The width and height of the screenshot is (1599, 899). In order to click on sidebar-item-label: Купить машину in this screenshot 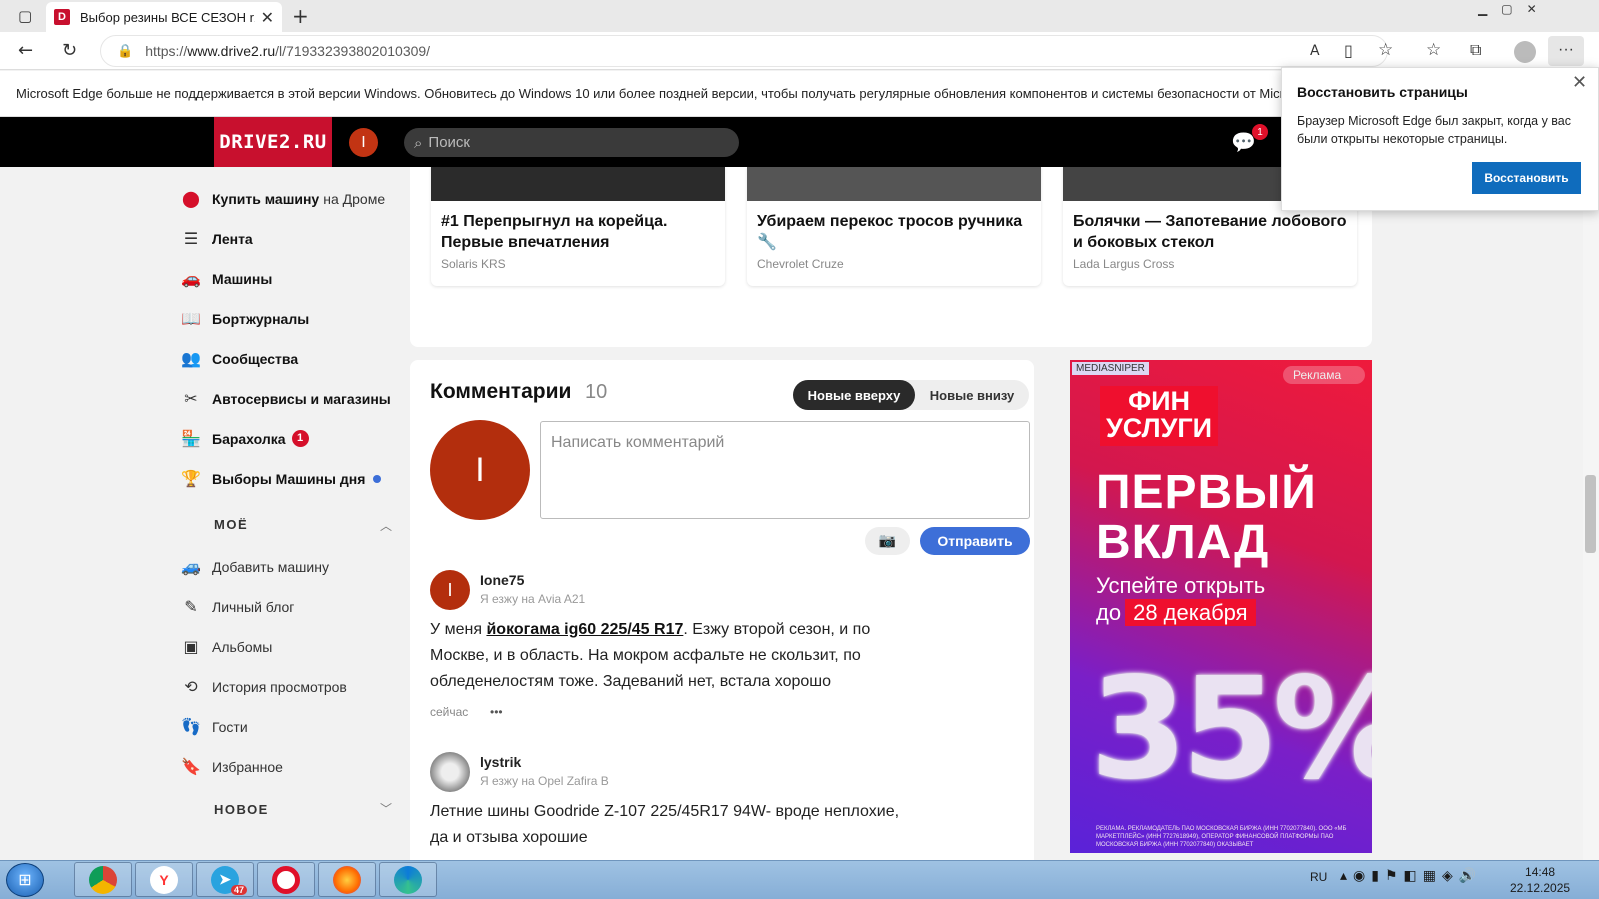, I will do `click(266, 198)`.